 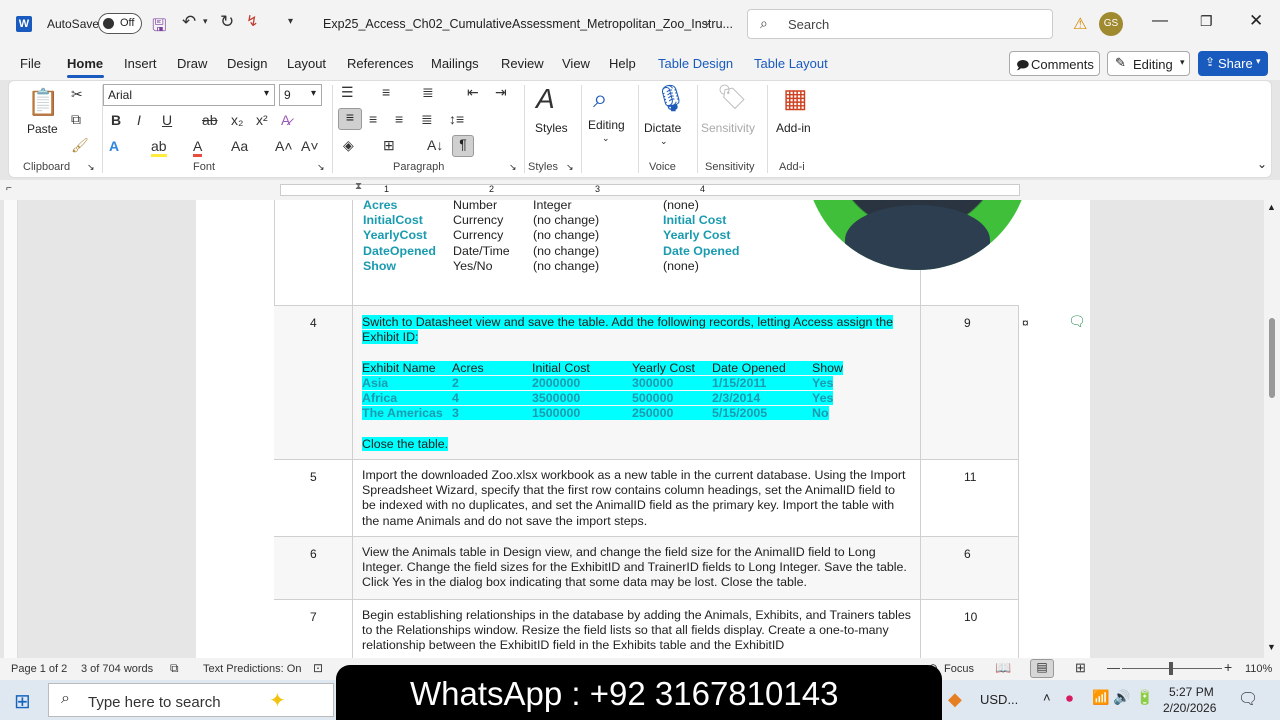 I want to click on decrease-indent-icon: ⇤, so click(x=473, y=92).